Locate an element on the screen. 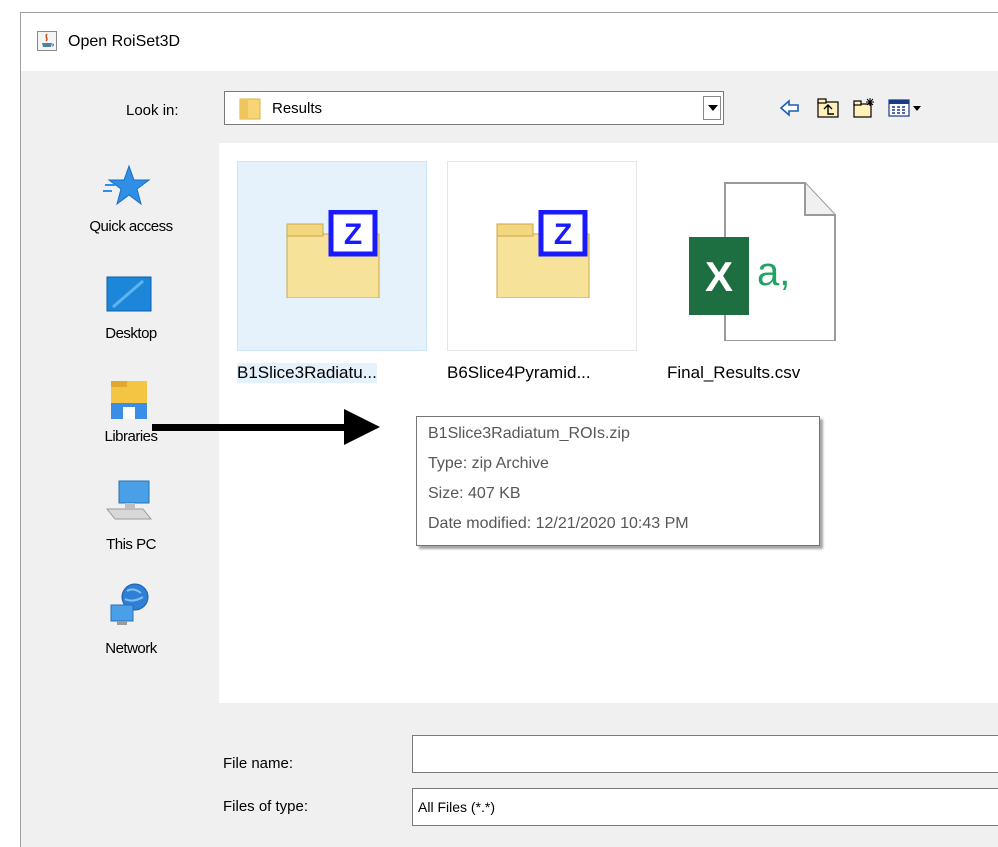 This screenshot has width=998, height=847. tooltip-type: Type: zip Archive is located at coordinates (488, 463).